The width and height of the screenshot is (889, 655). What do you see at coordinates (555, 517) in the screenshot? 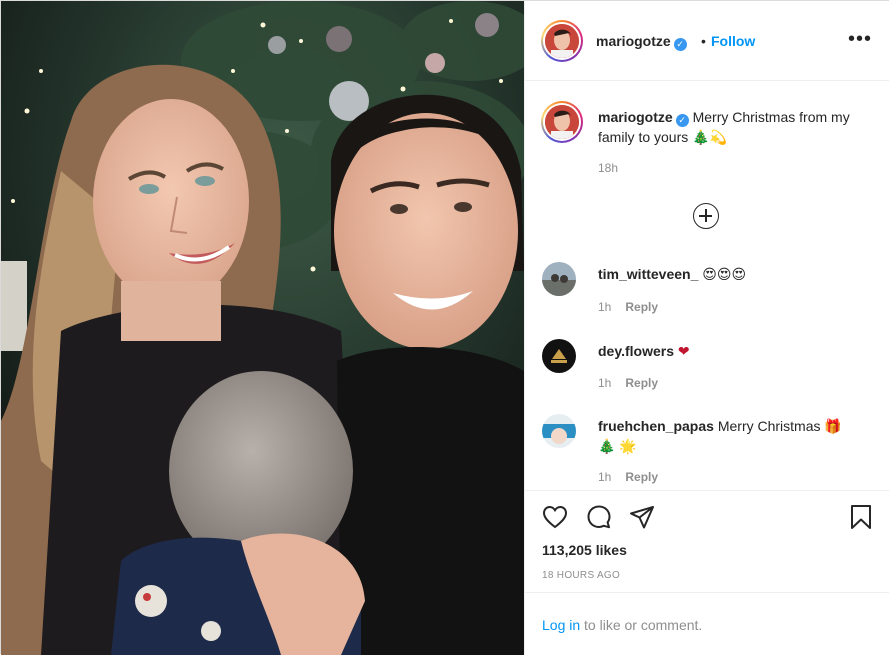
I see `heart-icon` at bounding box center [555, 517].